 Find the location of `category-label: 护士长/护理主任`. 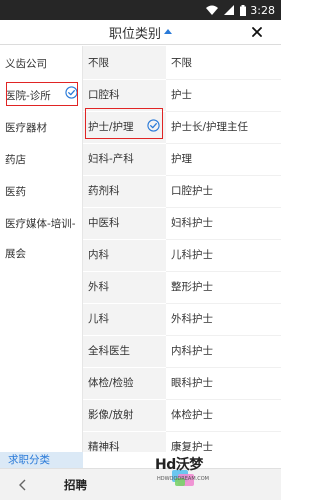

category-label: 护士长/护理主任 is located at coordinates (210, 127).